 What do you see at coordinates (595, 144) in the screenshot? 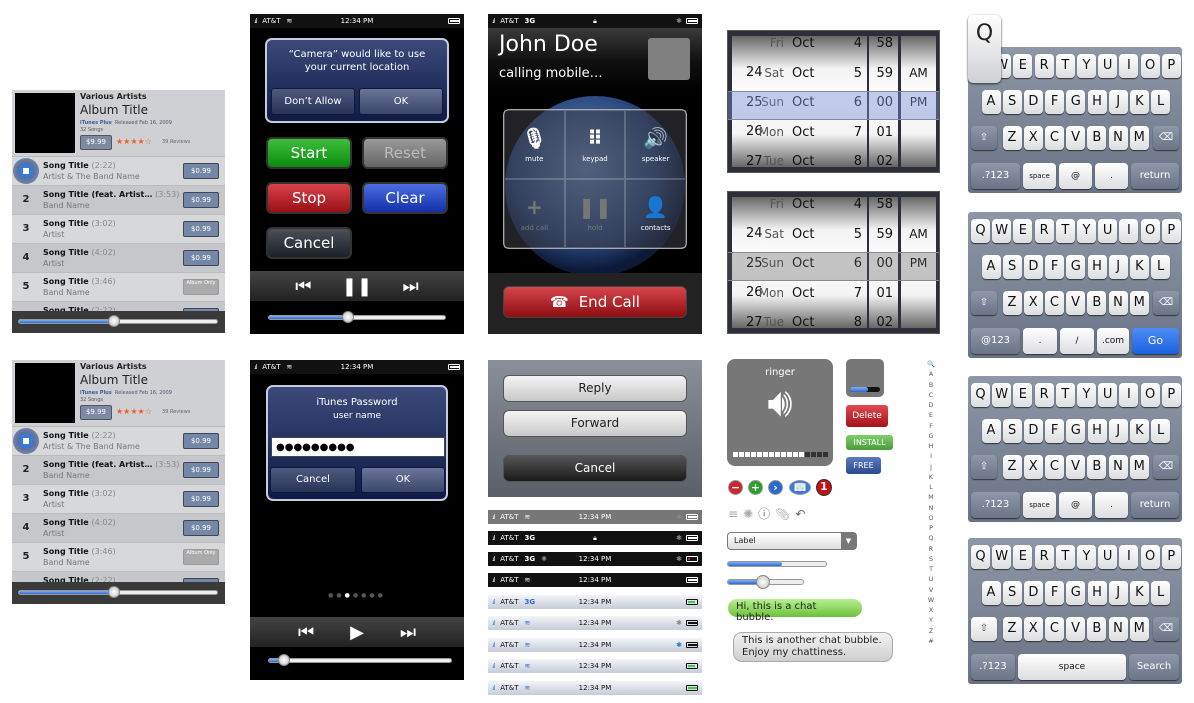
I see `call-button-keypad: ⠿ keypad` at bounding box center [595, 144].